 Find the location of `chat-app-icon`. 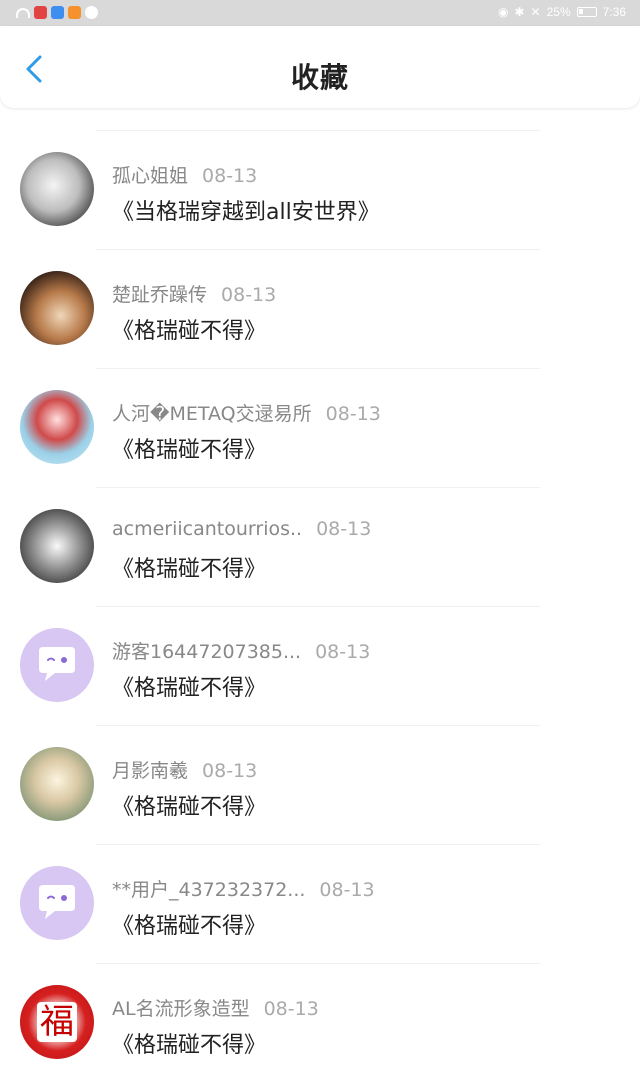

chat-app-icon is located at coordinates (91, 12).